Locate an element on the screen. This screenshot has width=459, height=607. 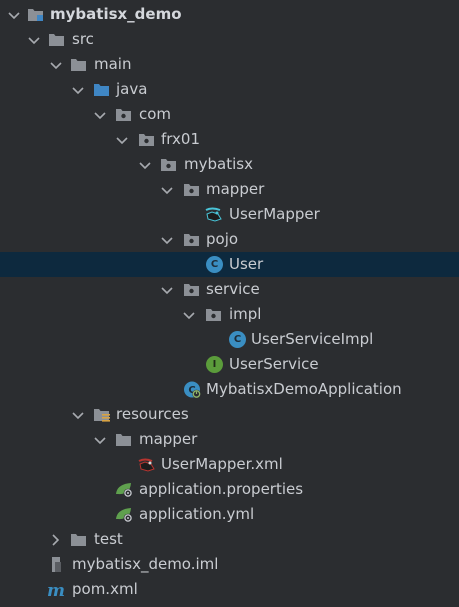
mybatis-xml-icon is located at coordinates (146, 464).